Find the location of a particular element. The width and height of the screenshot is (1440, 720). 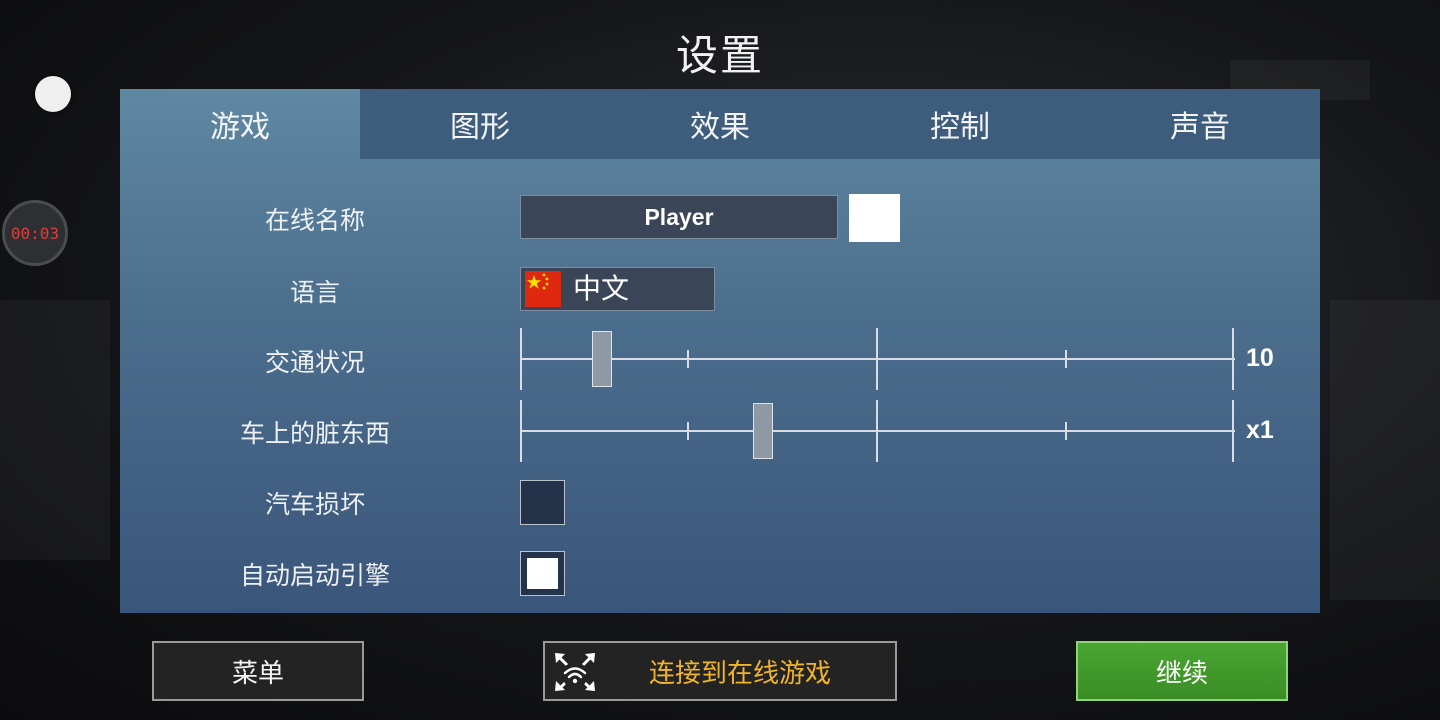

connect-online-label: 连接到在线游戏 is located at coordinates (739, 673).